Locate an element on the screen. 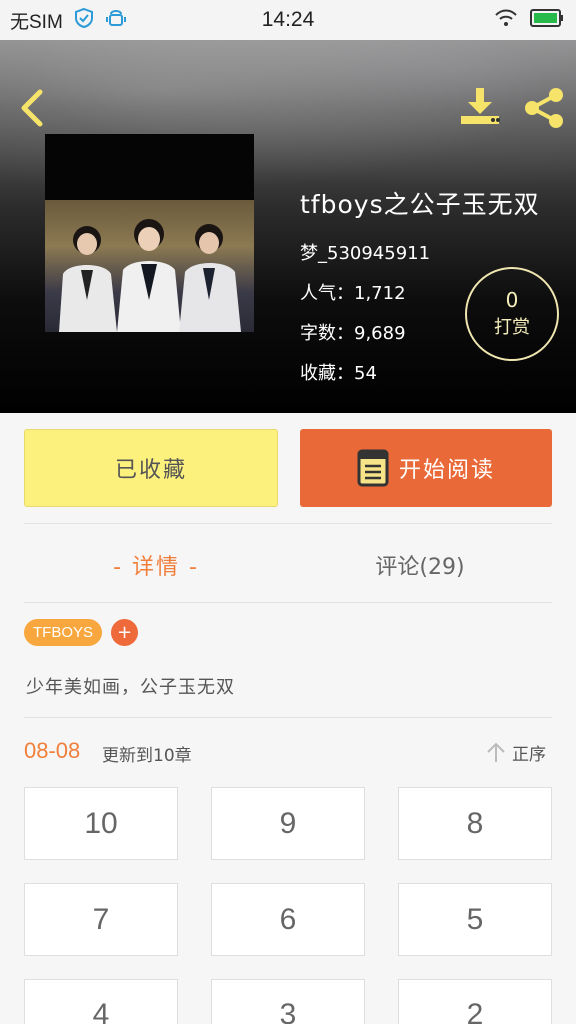 The image size is (576, 1024). chapter-number: 5 is located at coordinates (475, 919).